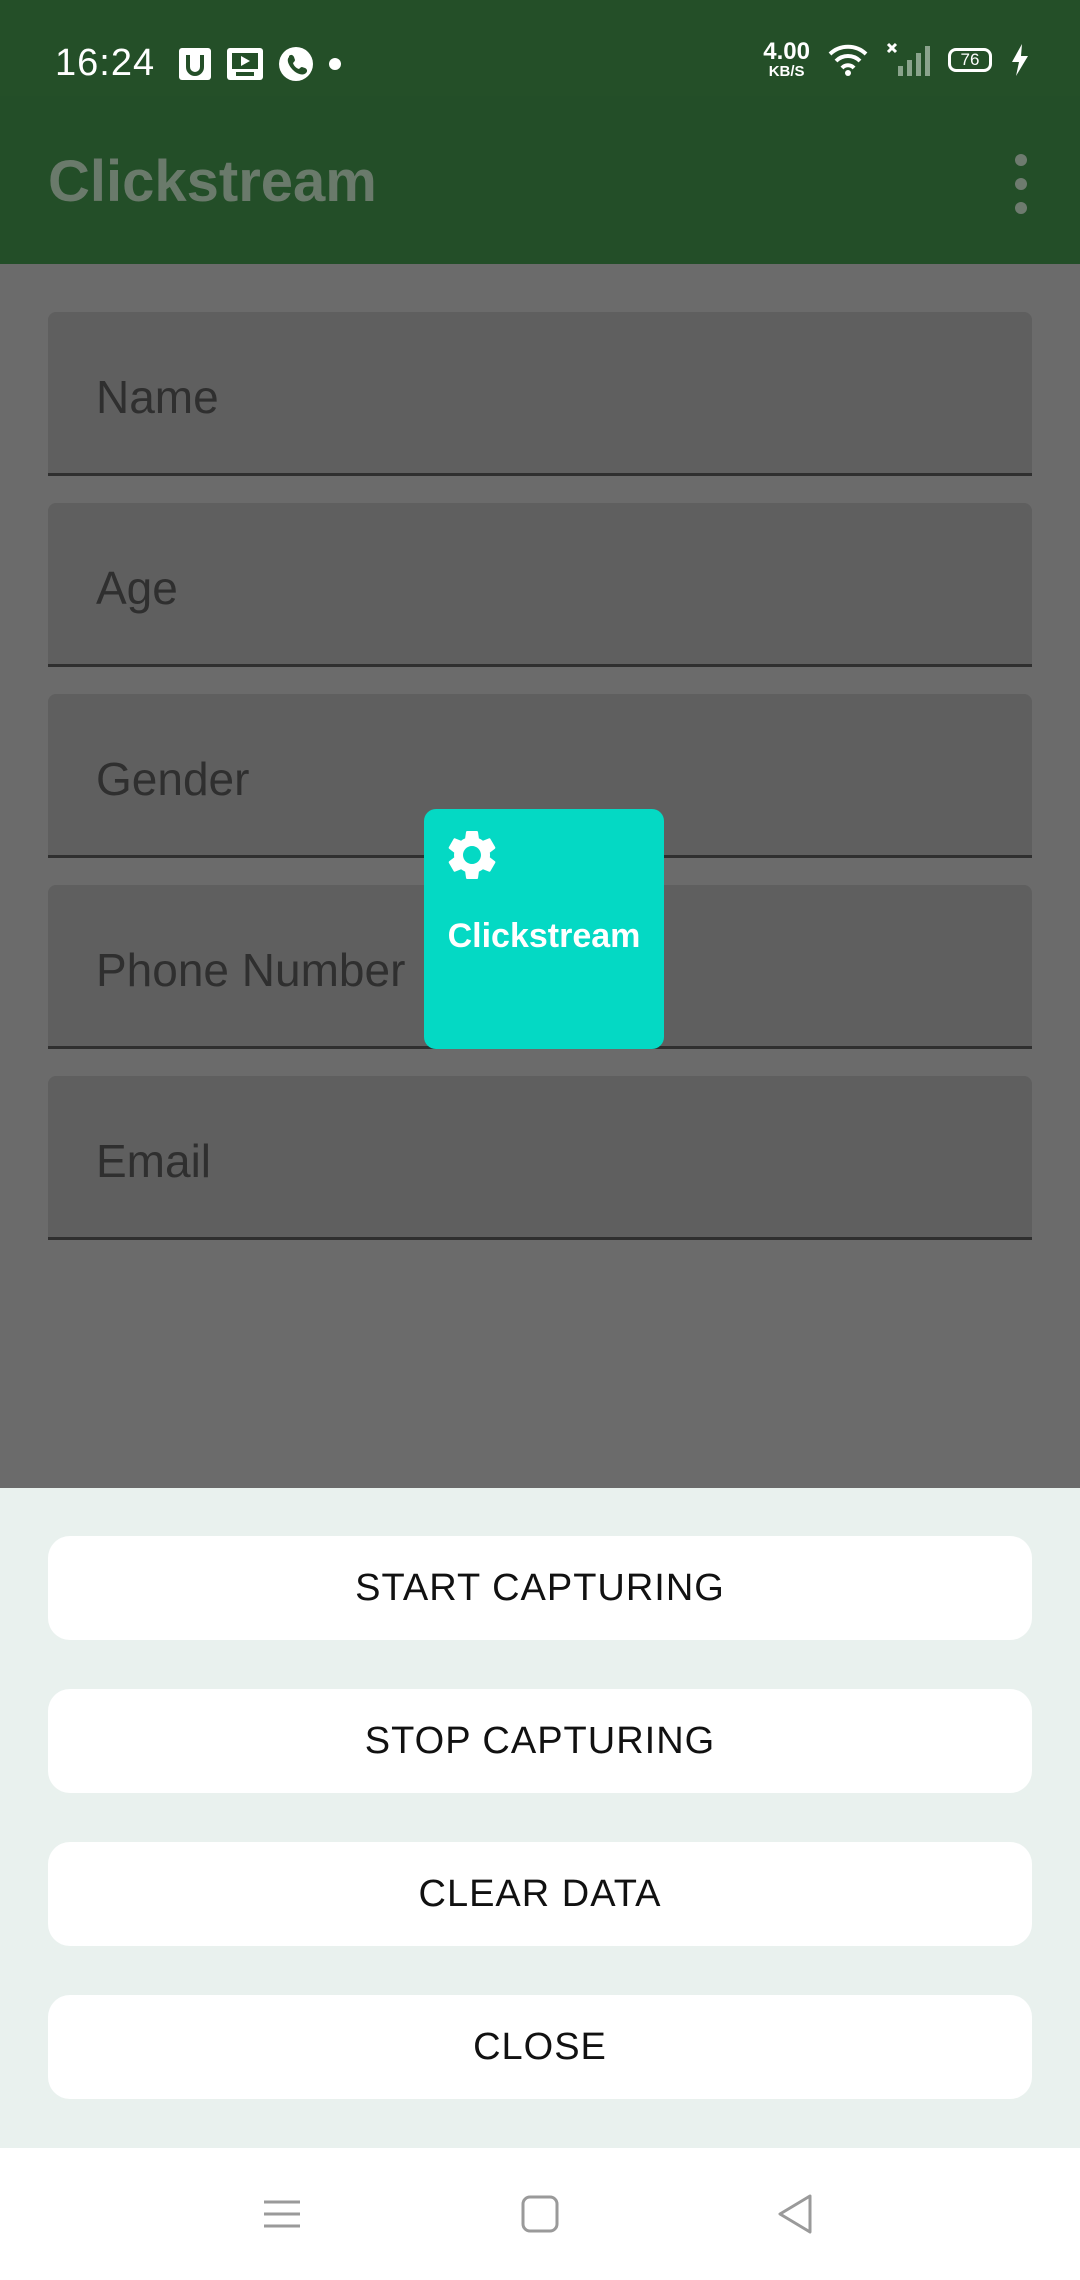 The width and height of the screenshot is (1080, 2280). What do you see at coordinates (540, 180) in the screenshot?
I see `app-bar: Clickstream` at bounding box center [540, 180].